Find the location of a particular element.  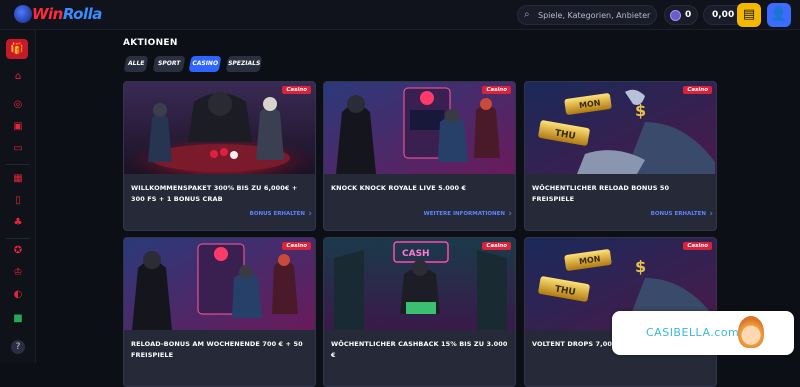

coins-counter: 0 is located at coordinates (681, 15).